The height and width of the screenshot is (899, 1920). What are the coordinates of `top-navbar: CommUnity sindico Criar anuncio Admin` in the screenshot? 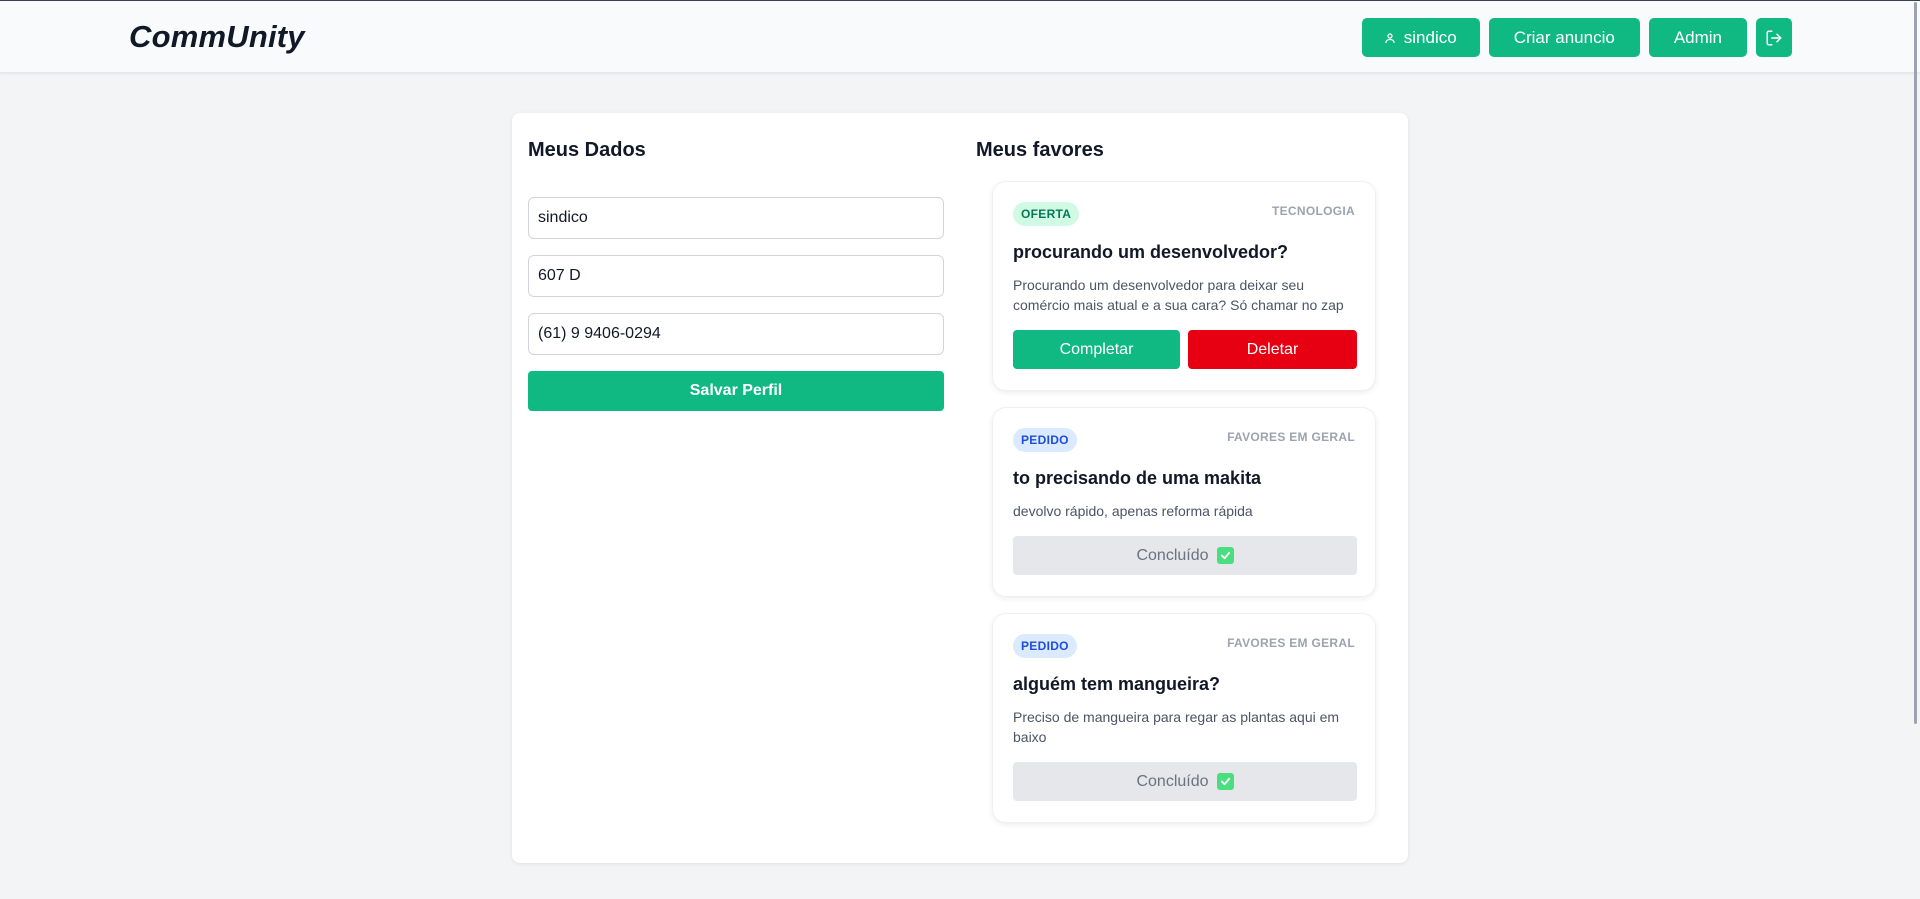 It's located at (960, 37).